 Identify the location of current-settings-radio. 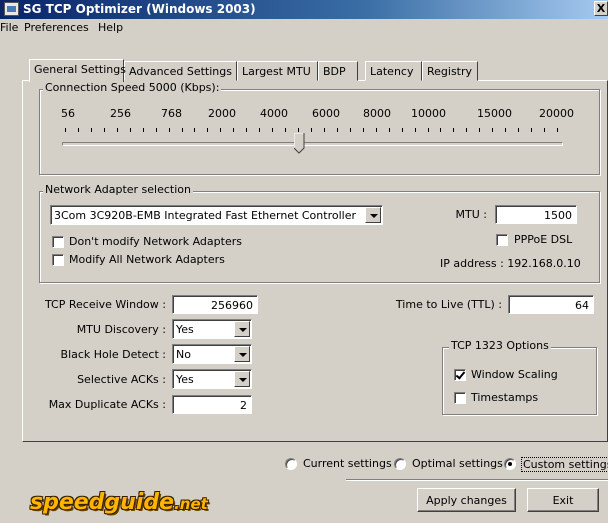
(291, 464).